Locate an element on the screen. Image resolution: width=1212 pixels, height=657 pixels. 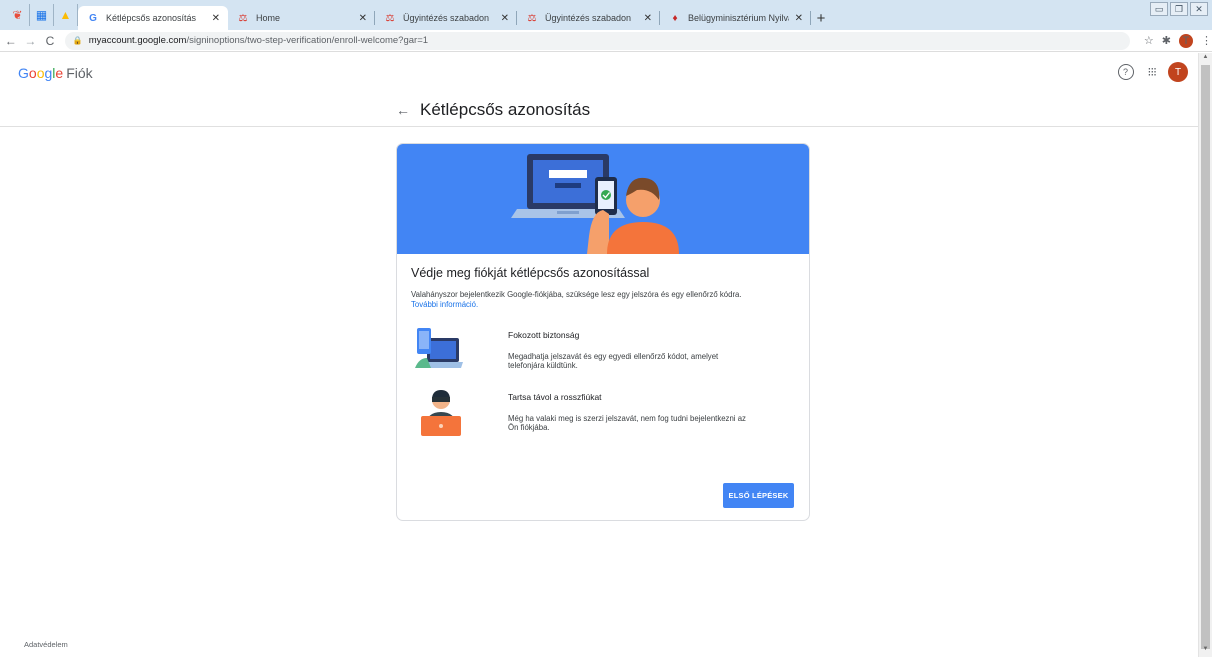
pinned-tab-1: ❦ is located at coordinates (18, 15).